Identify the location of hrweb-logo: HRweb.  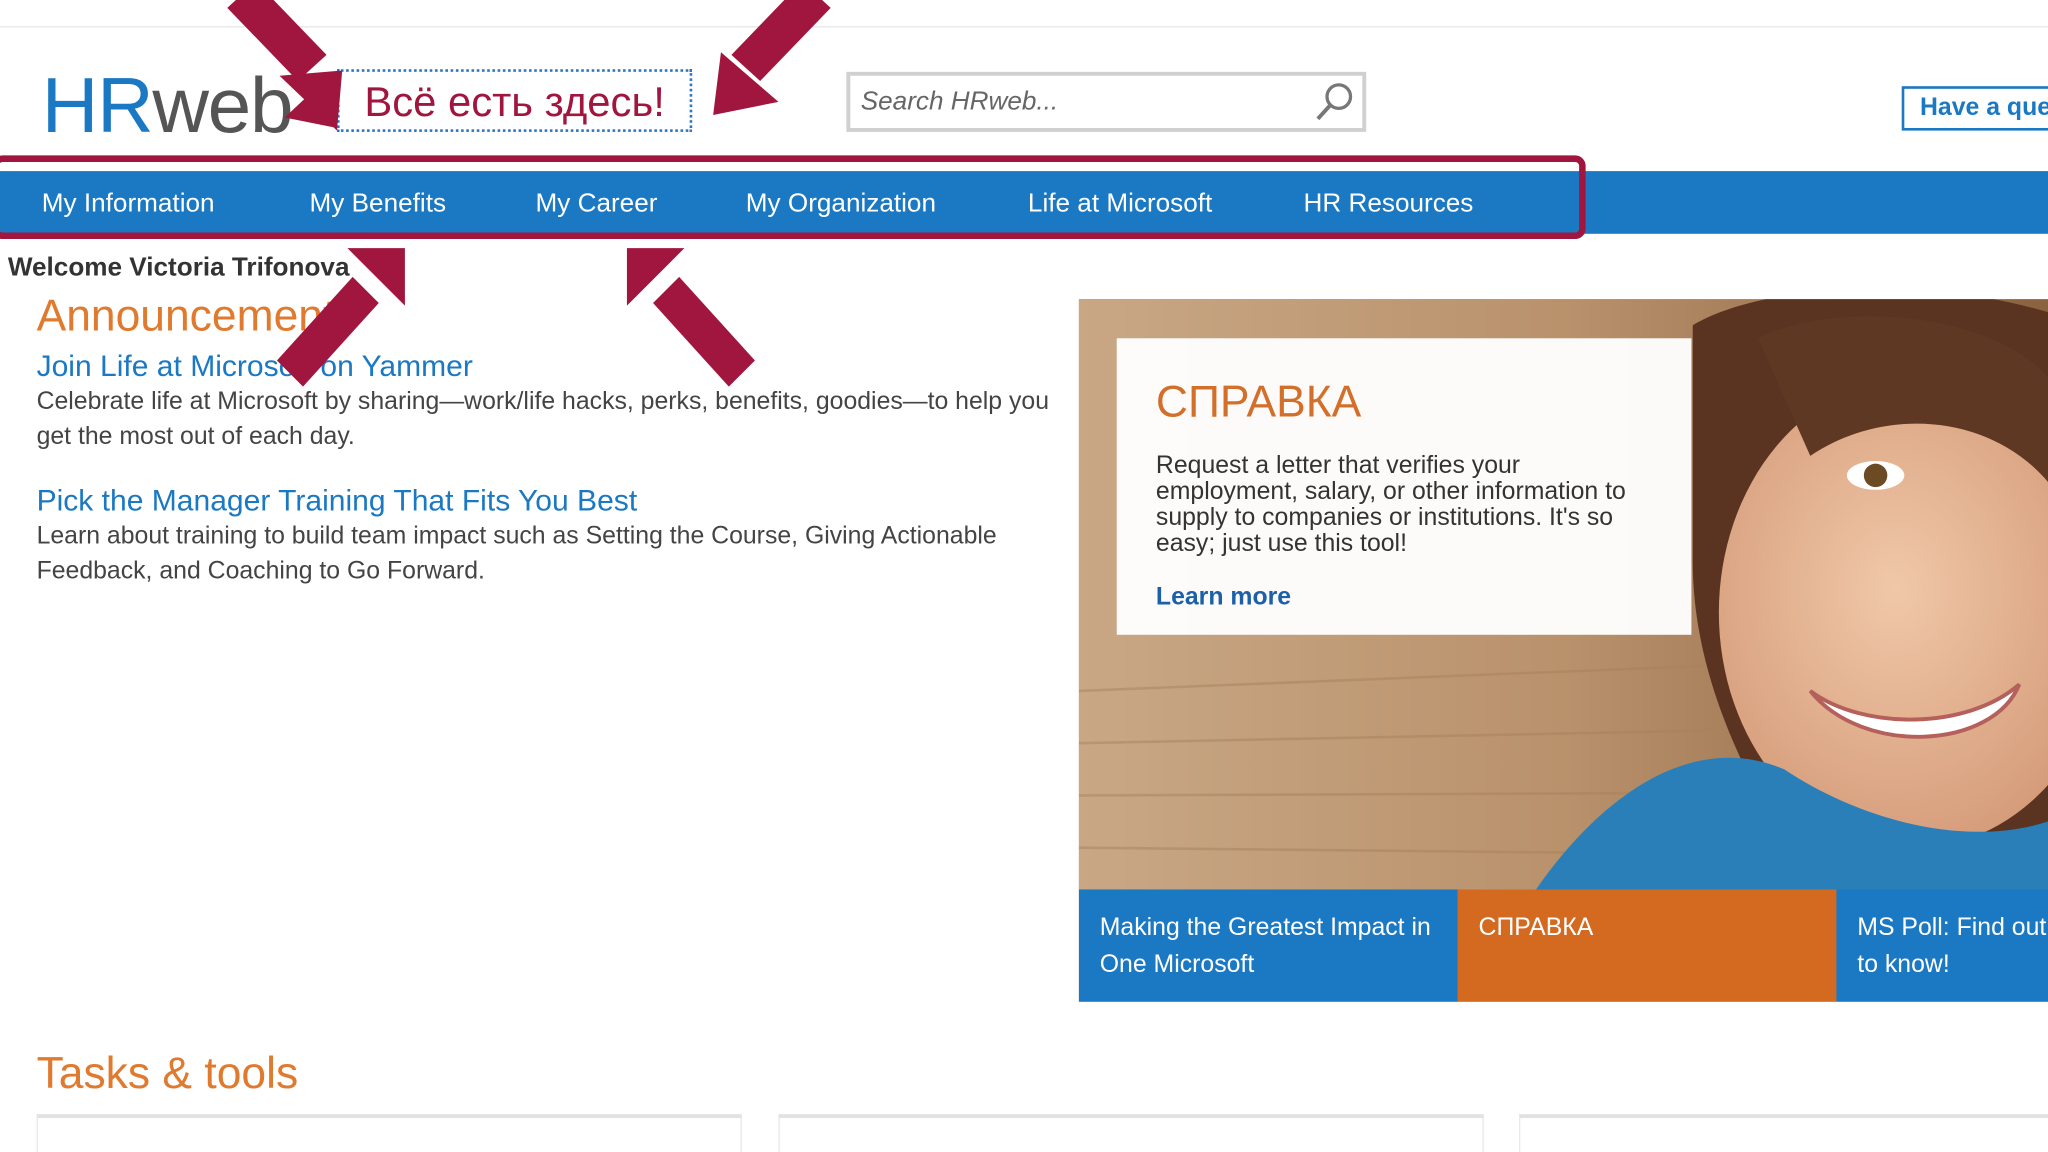
(167, 105).